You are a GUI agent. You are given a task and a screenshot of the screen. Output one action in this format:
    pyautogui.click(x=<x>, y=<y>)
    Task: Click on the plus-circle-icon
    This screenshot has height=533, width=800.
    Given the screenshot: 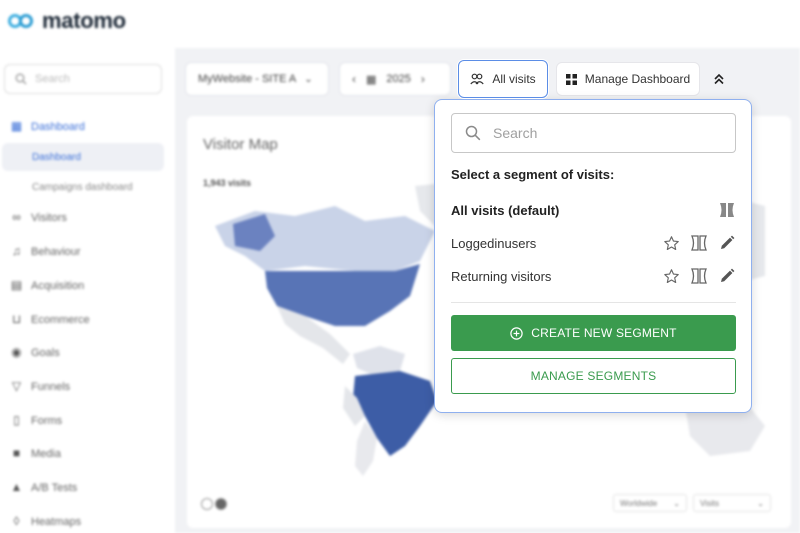 What is the action you would take?
    pyautogui.click(x=516, y=333)
    